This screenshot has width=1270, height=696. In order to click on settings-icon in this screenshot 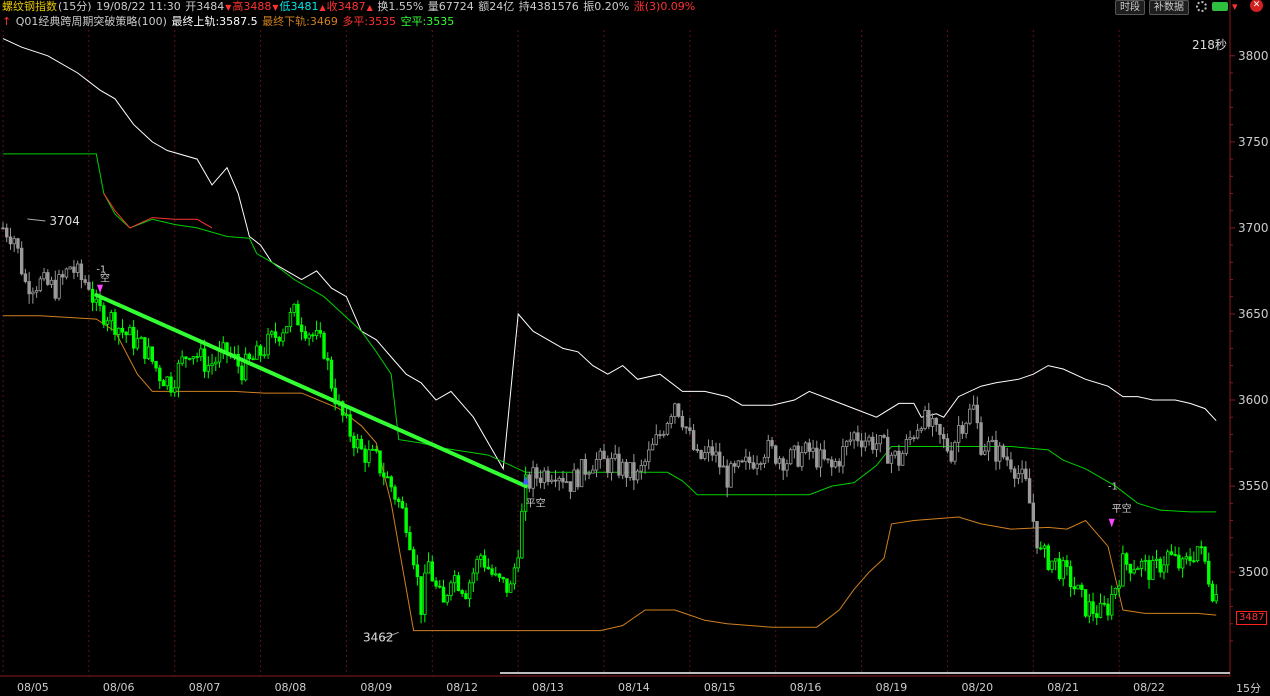, I will do `click(1201, 6)`.